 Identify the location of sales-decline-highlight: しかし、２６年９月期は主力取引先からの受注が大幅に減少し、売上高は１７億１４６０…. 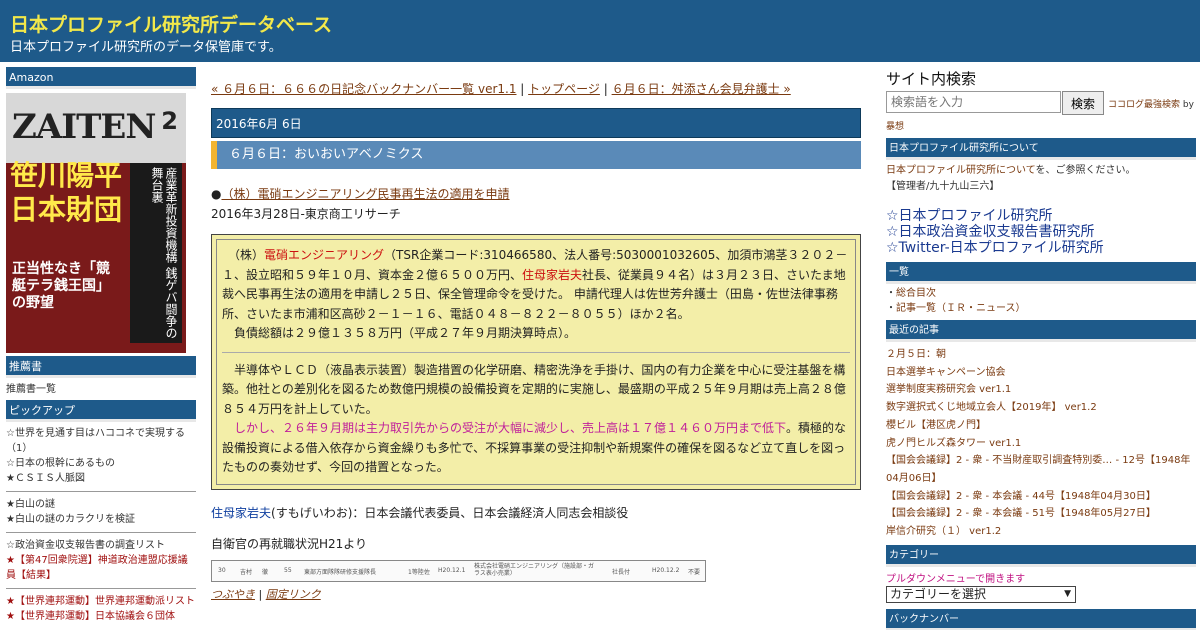
(510, 428).